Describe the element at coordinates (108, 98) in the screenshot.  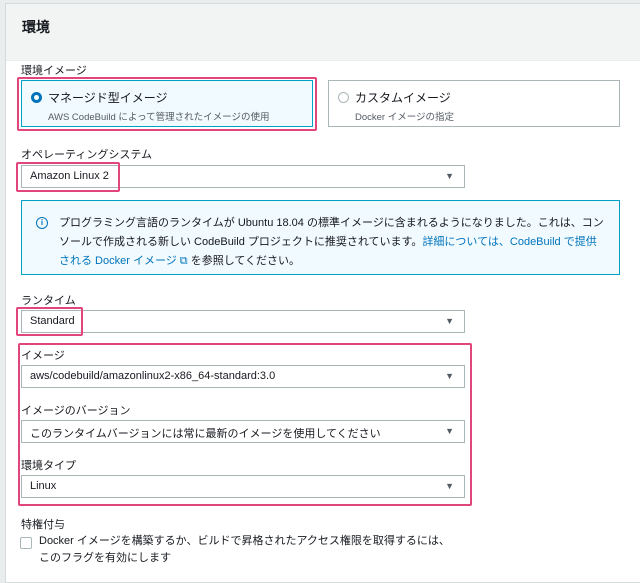
I see `option-title: マネージド型イメージ` at that location.